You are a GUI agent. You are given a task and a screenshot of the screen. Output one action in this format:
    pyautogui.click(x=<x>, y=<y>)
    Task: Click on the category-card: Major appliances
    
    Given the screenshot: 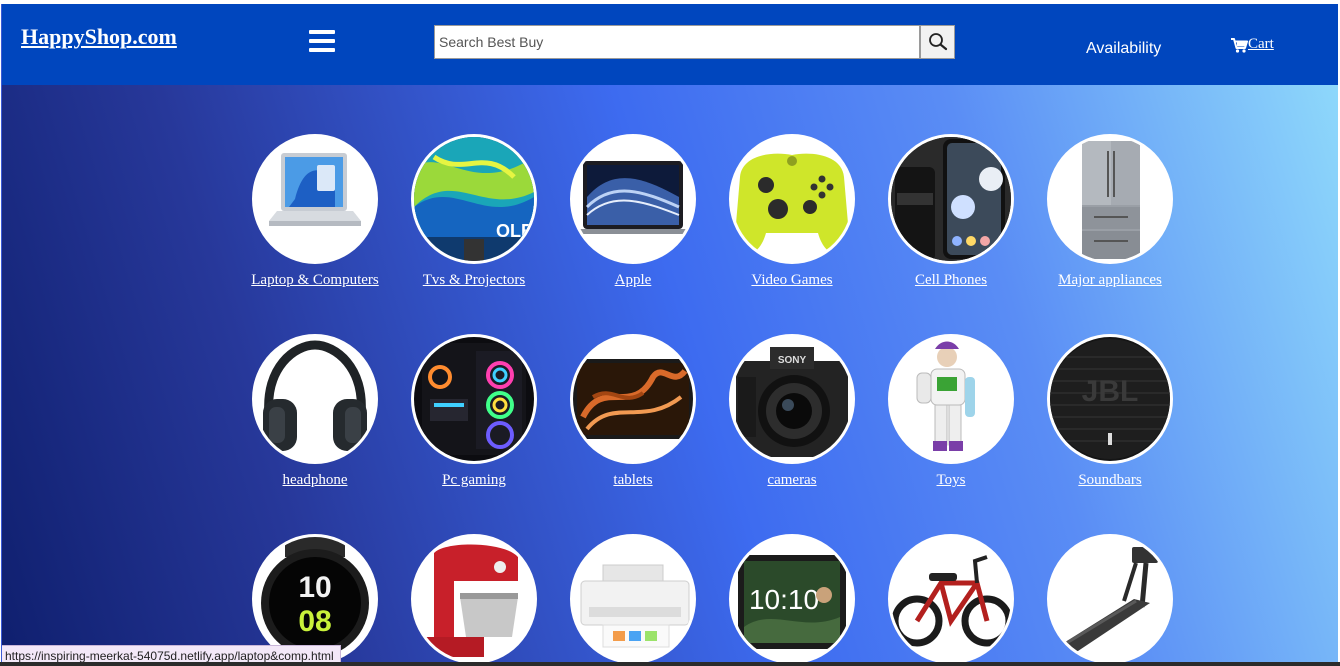 What is the action you would take?
    pyautogui.click(x=1097, y=214)
    